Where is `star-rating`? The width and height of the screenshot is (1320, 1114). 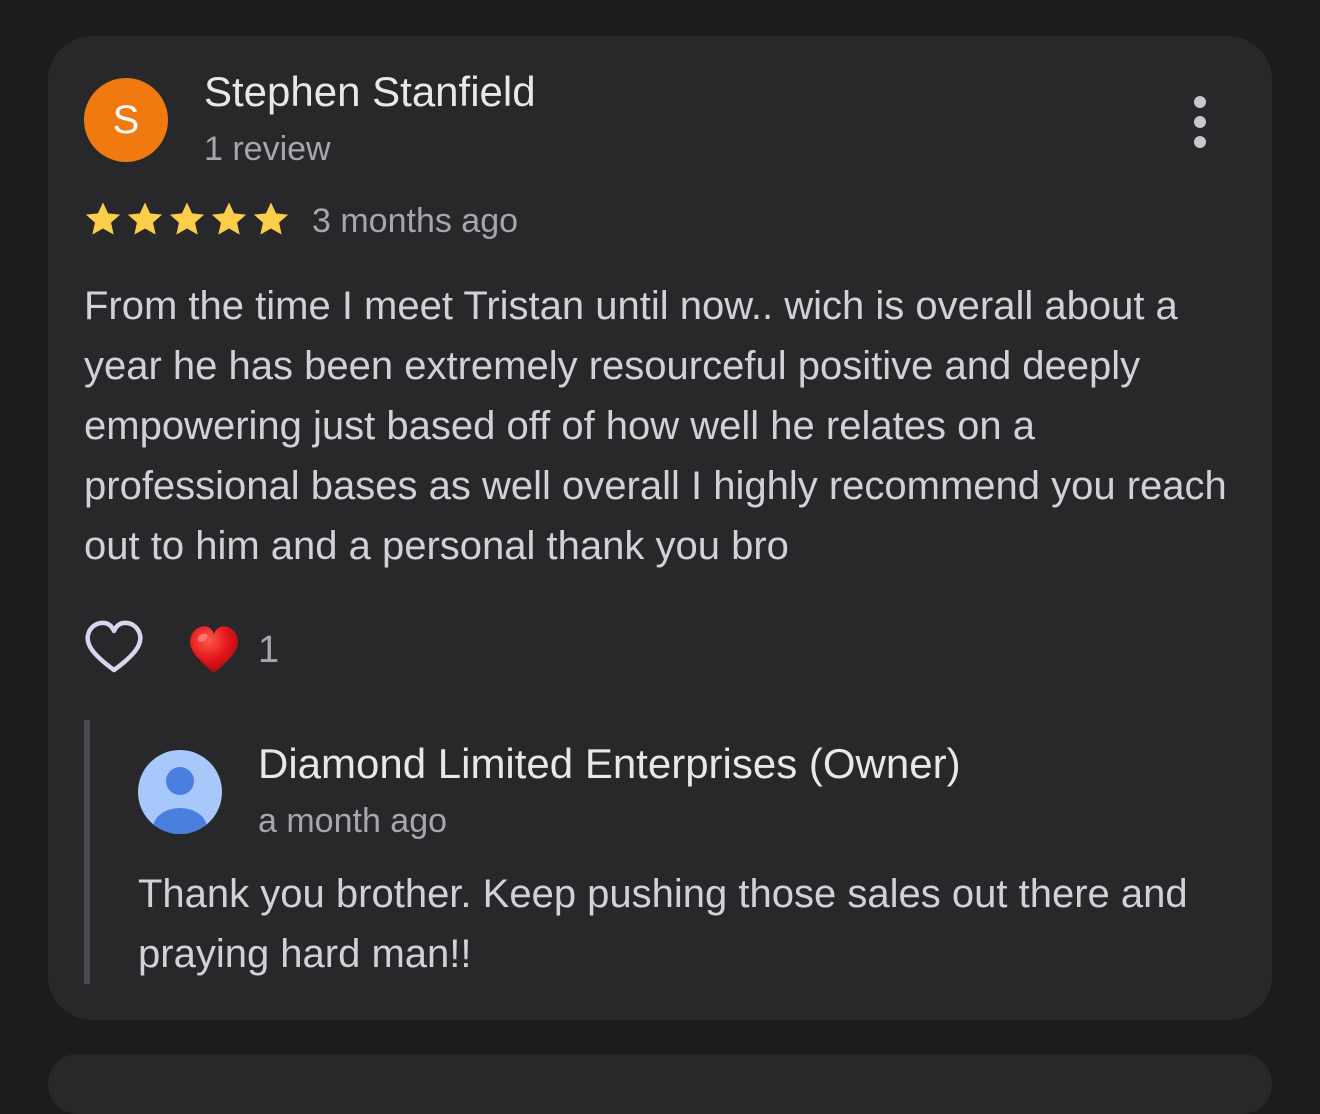
star-rating is located at coordinates (187, 220).